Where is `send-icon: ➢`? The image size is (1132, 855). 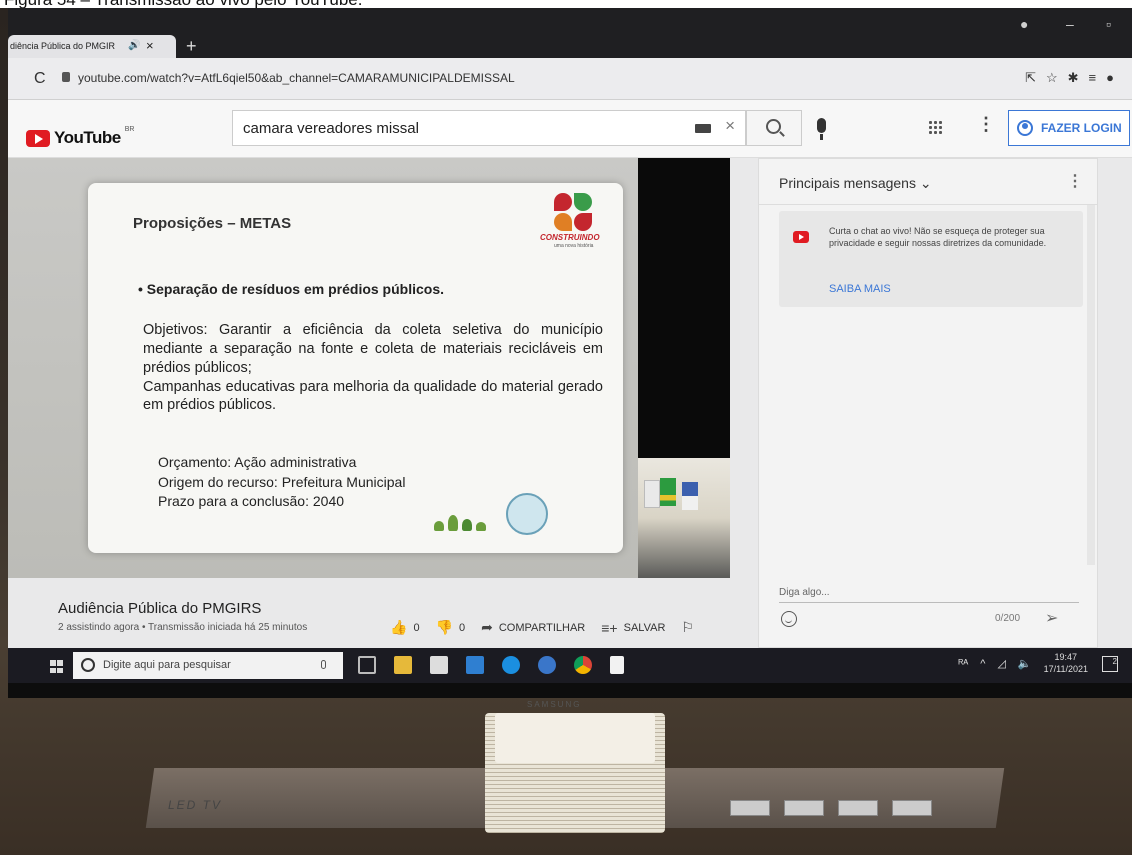 send-icon: ➢ is located at coordinates (1051, 618).